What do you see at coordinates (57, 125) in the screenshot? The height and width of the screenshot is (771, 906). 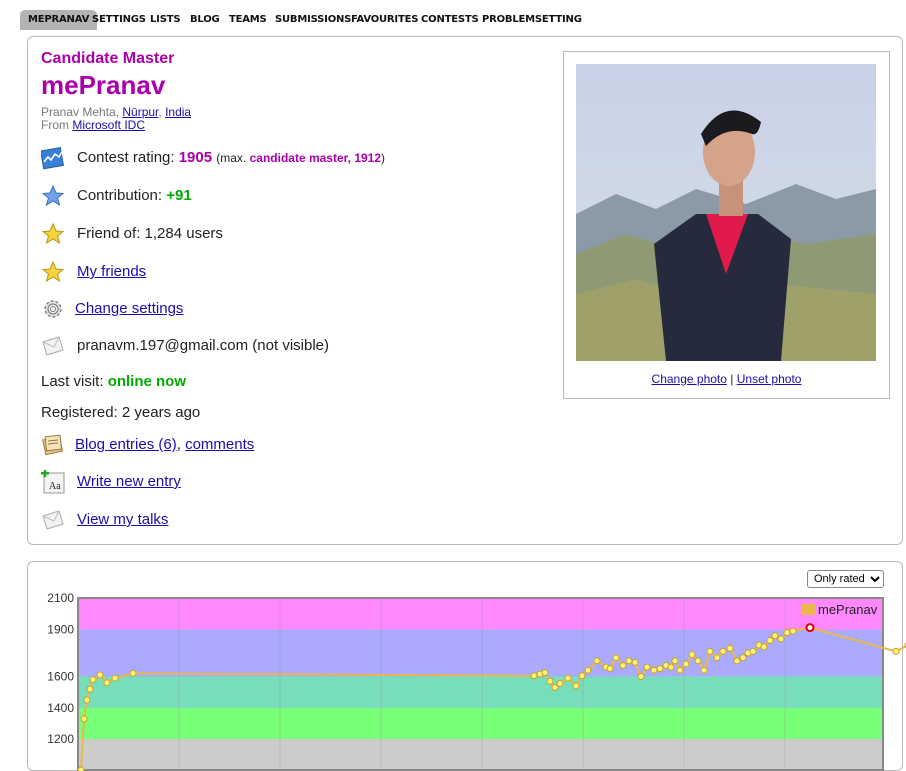 I see `from-label: From` at bounding box center [57, 125].